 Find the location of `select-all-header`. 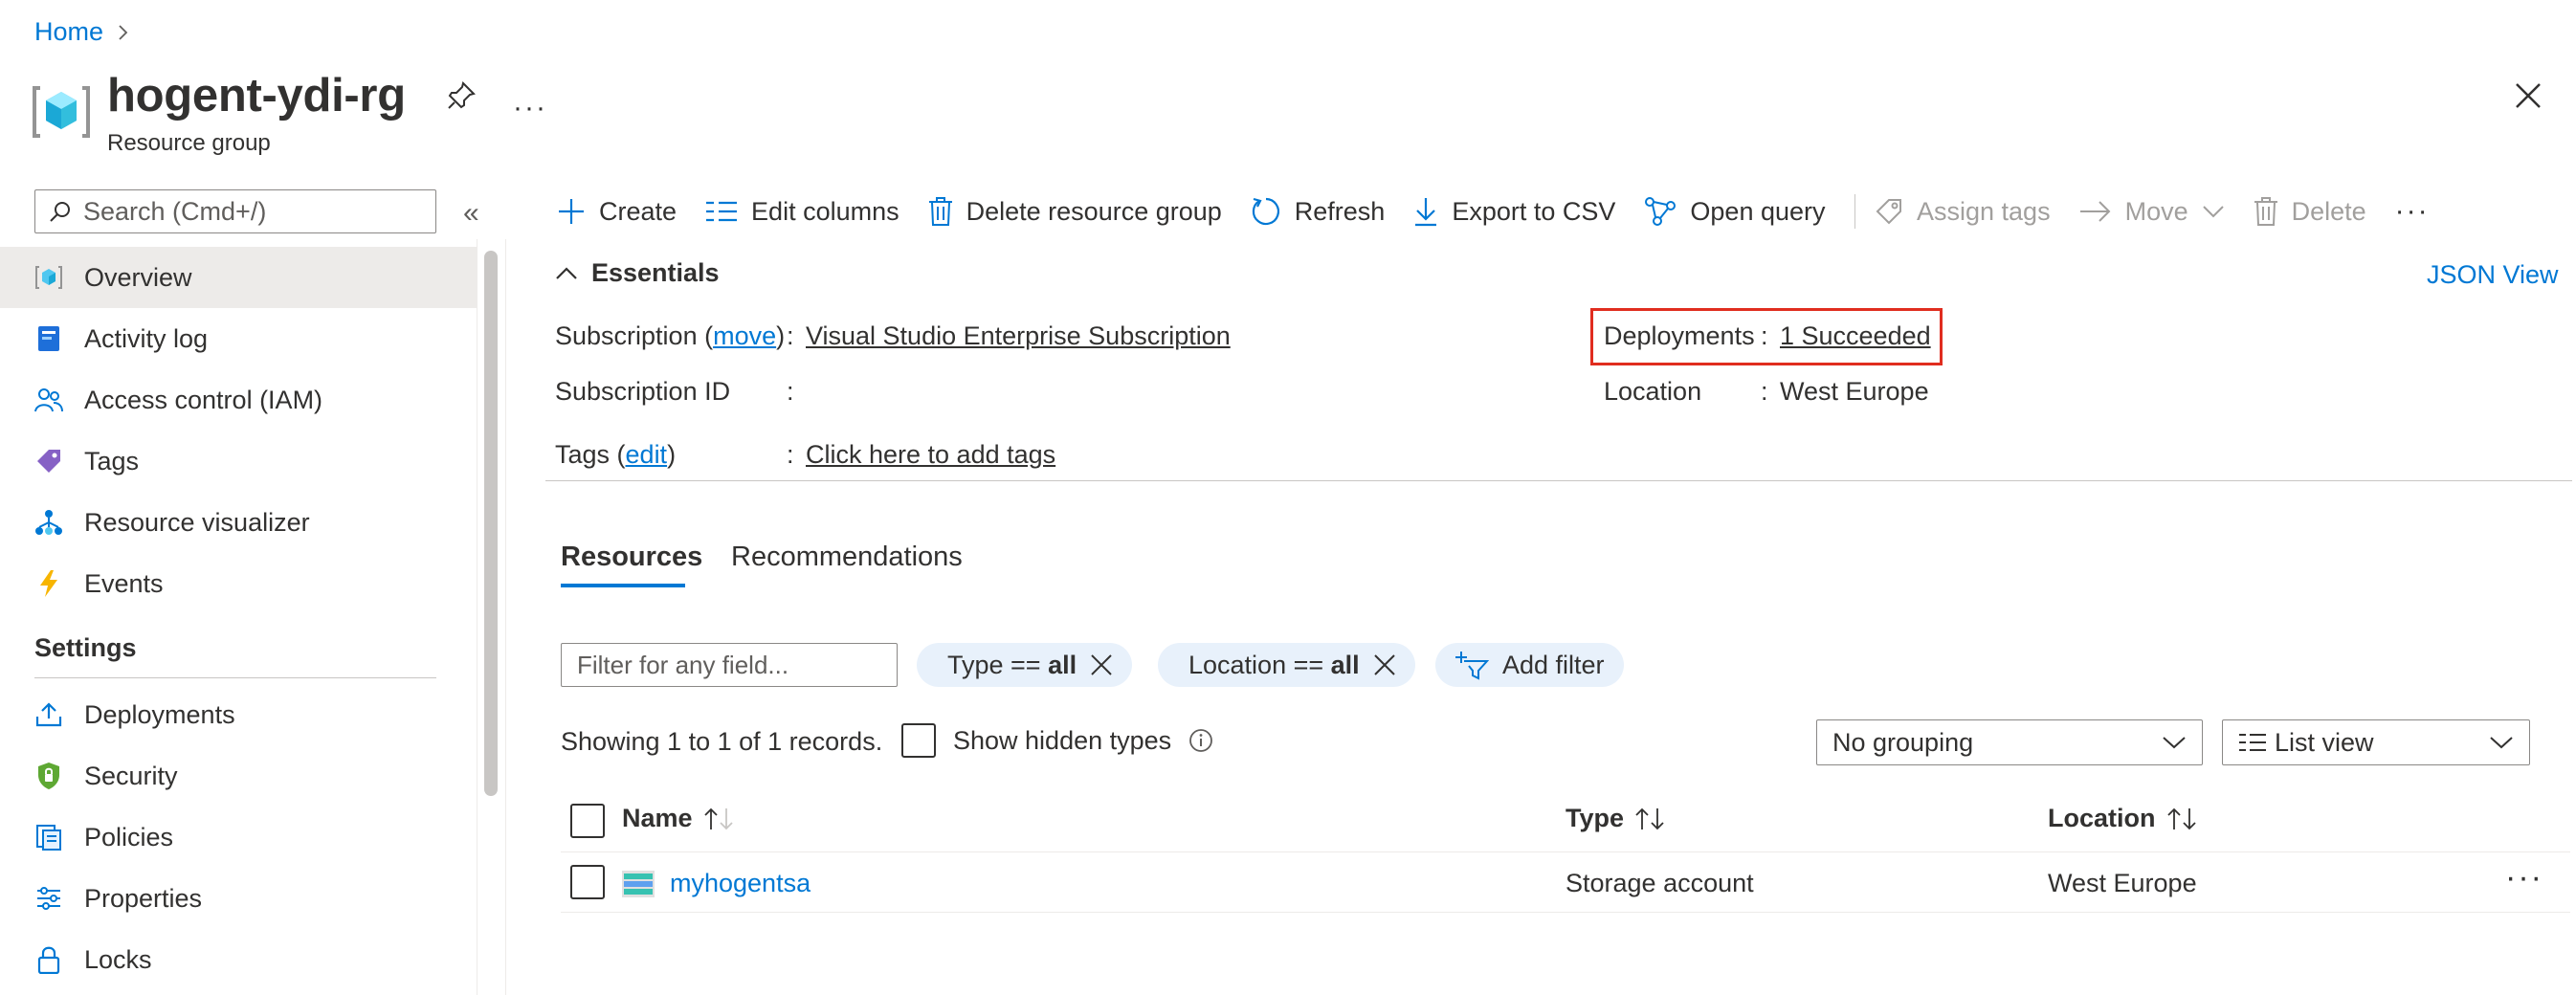

select-all-header is located at coordinates (587, 821).